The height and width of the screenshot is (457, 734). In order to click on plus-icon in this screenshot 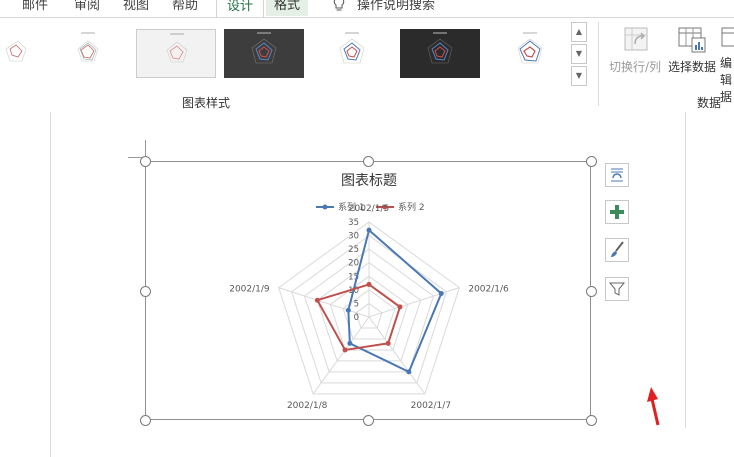, I will do `click(617, 212)`.